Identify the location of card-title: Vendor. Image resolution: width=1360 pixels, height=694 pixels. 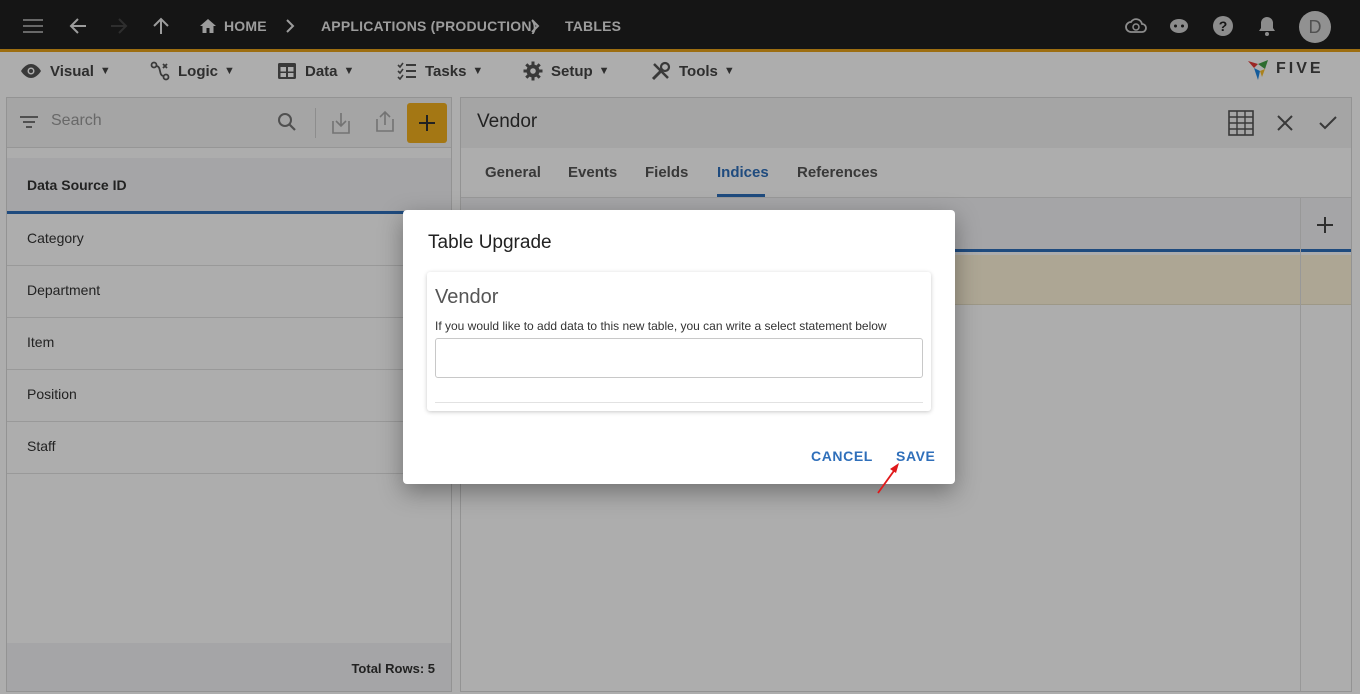
(467, 297).